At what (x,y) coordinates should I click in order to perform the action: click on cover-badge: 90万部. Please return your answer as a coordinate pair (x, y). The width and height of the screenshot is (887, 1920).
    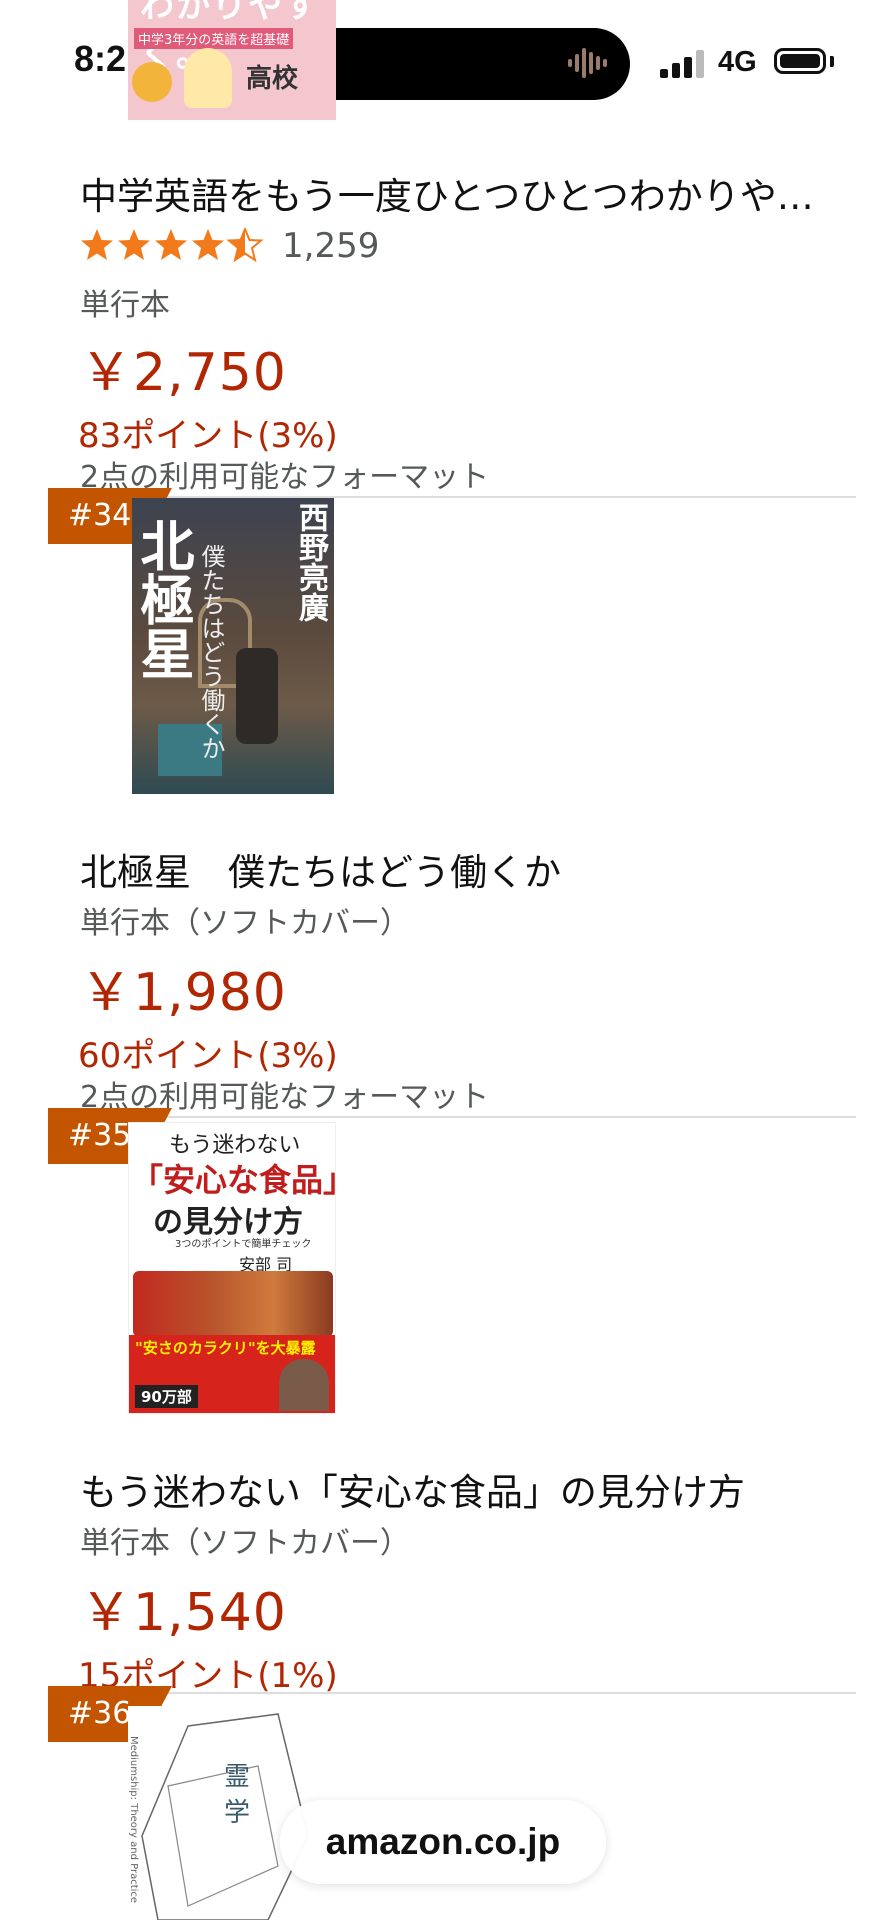
    Looking at the image, I should click on (166, 1396).